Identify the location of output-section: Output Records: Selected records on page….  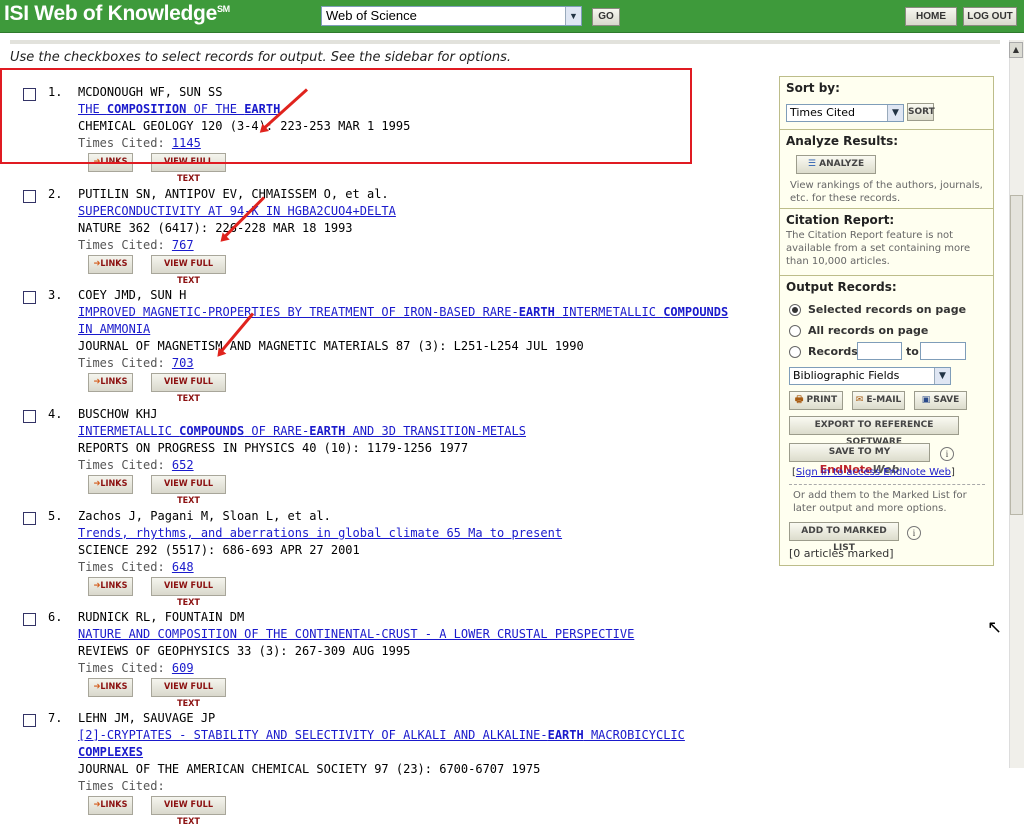
(886, 420).